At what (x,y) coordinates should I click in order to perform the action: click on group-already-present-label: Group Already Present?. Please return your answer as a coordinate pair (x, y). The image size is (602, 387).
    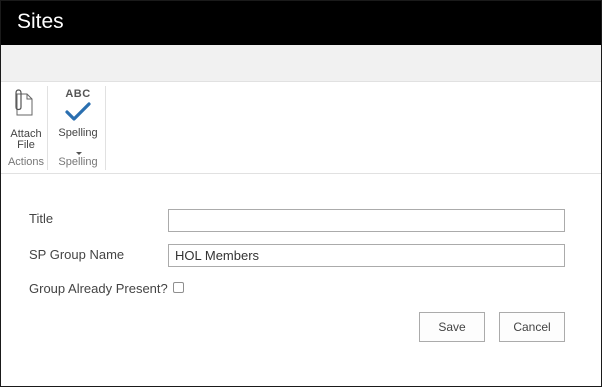
    Looking at the image, I should click on (98, 288).